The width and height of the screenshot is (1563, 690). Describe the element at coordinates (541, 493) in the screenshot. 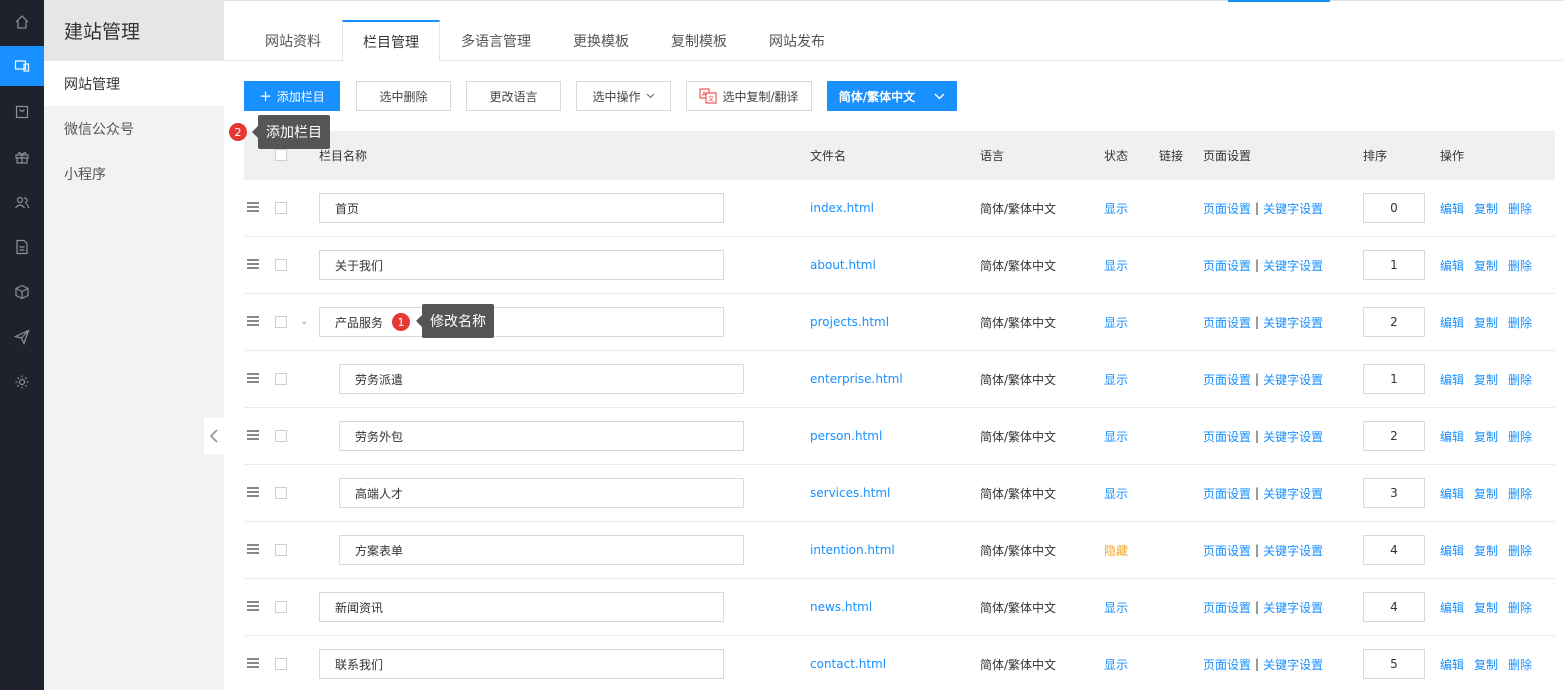

I see `column-name-input: 高端人才` at that location.